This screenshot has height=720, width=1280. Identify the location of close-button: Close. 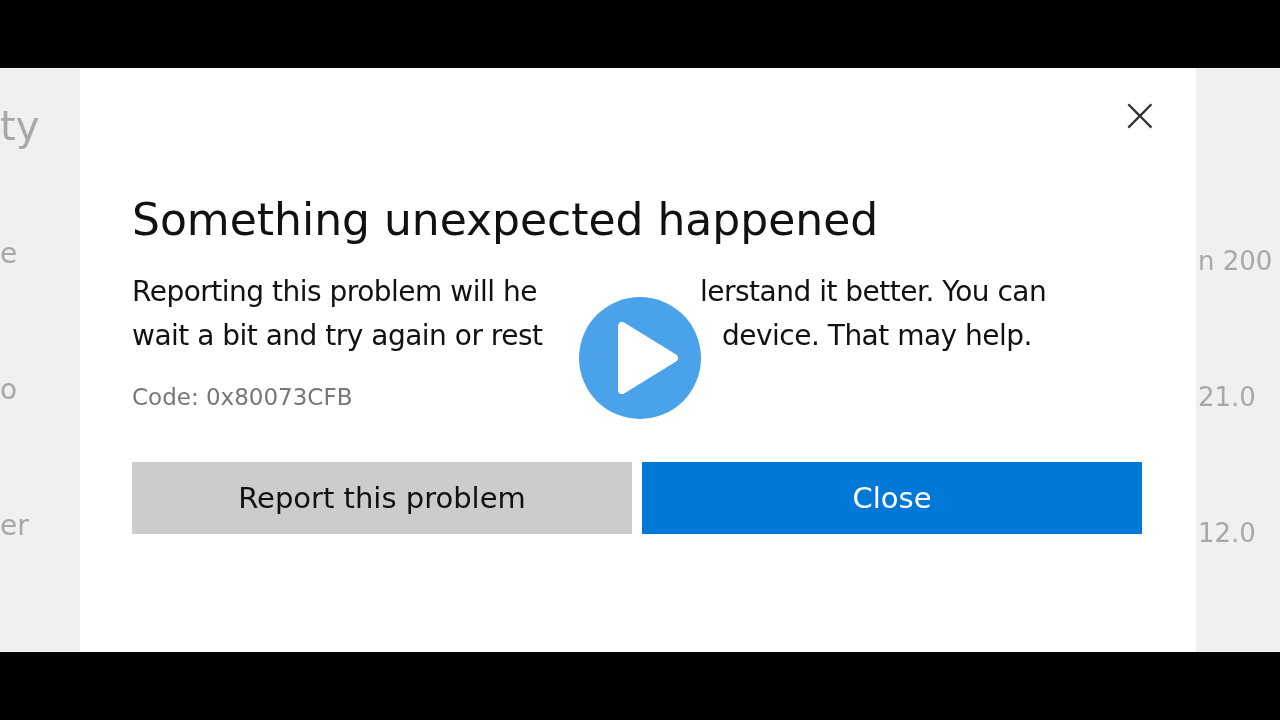
(892, 498).